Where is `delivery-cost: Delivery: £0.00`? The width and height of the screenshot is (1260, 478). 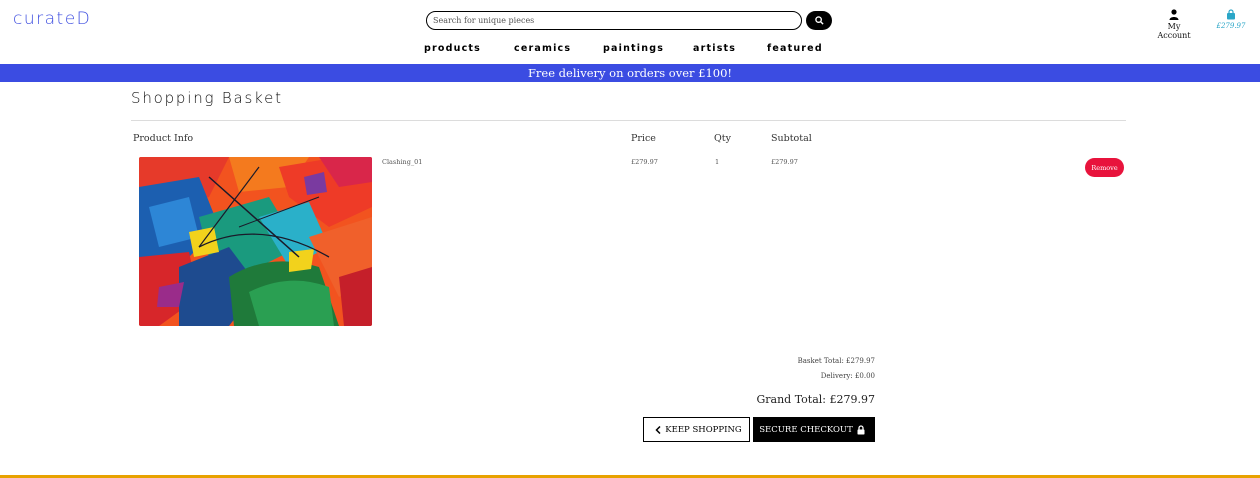 delivery-cost: Delivery: £0.00 is located at coordinates (847, 376).